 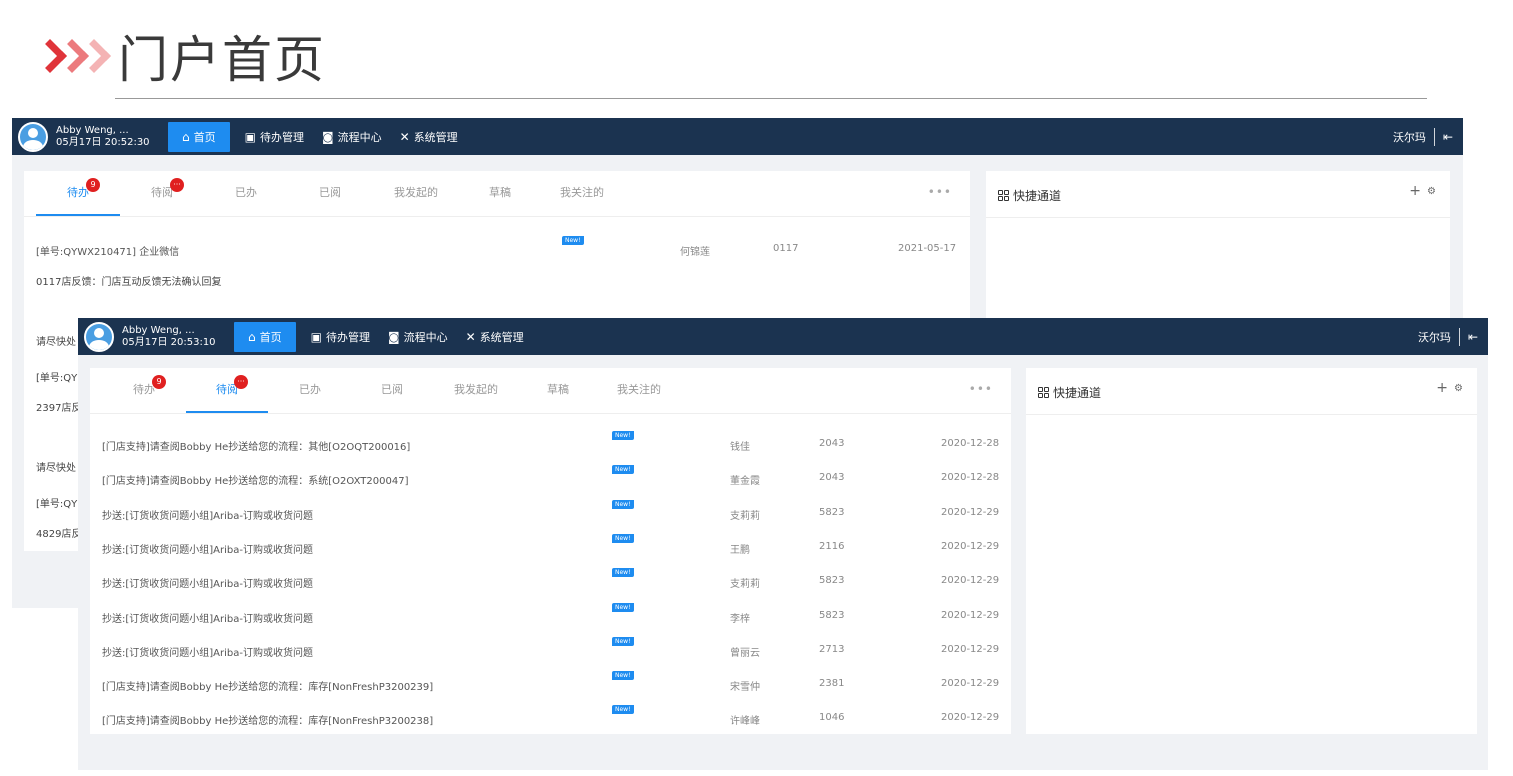 I want to click on row-title: 抄送:[订货收货问题小组]Ariba-订购或收货问题, so click(x=207, y=585).